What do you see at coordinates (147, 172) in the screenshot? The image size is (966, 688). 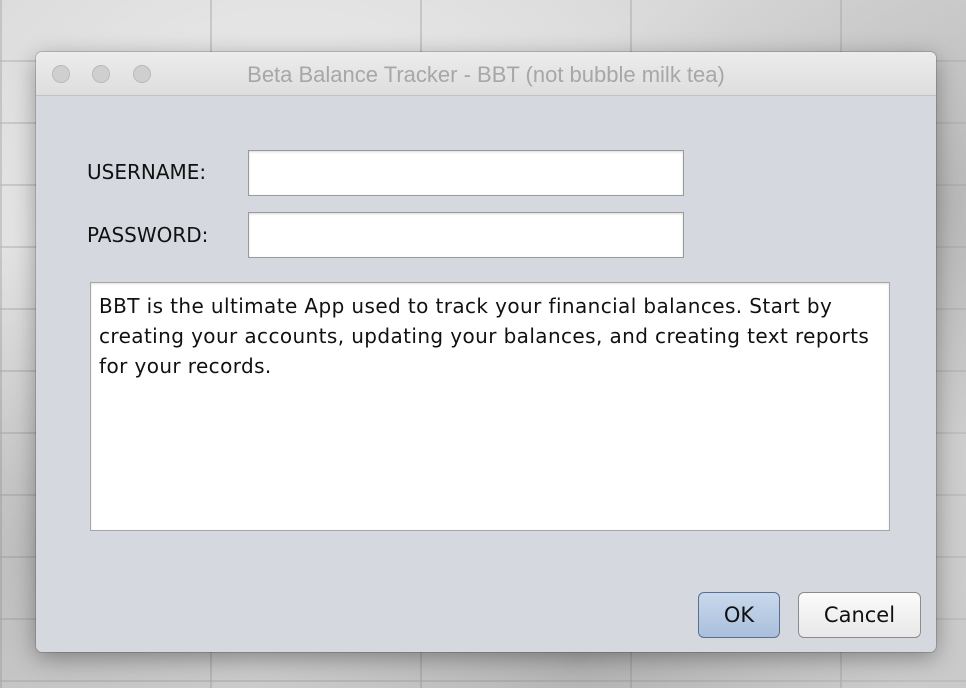 I see `username-label: USERNAME:` at bounding box center [147, 172].